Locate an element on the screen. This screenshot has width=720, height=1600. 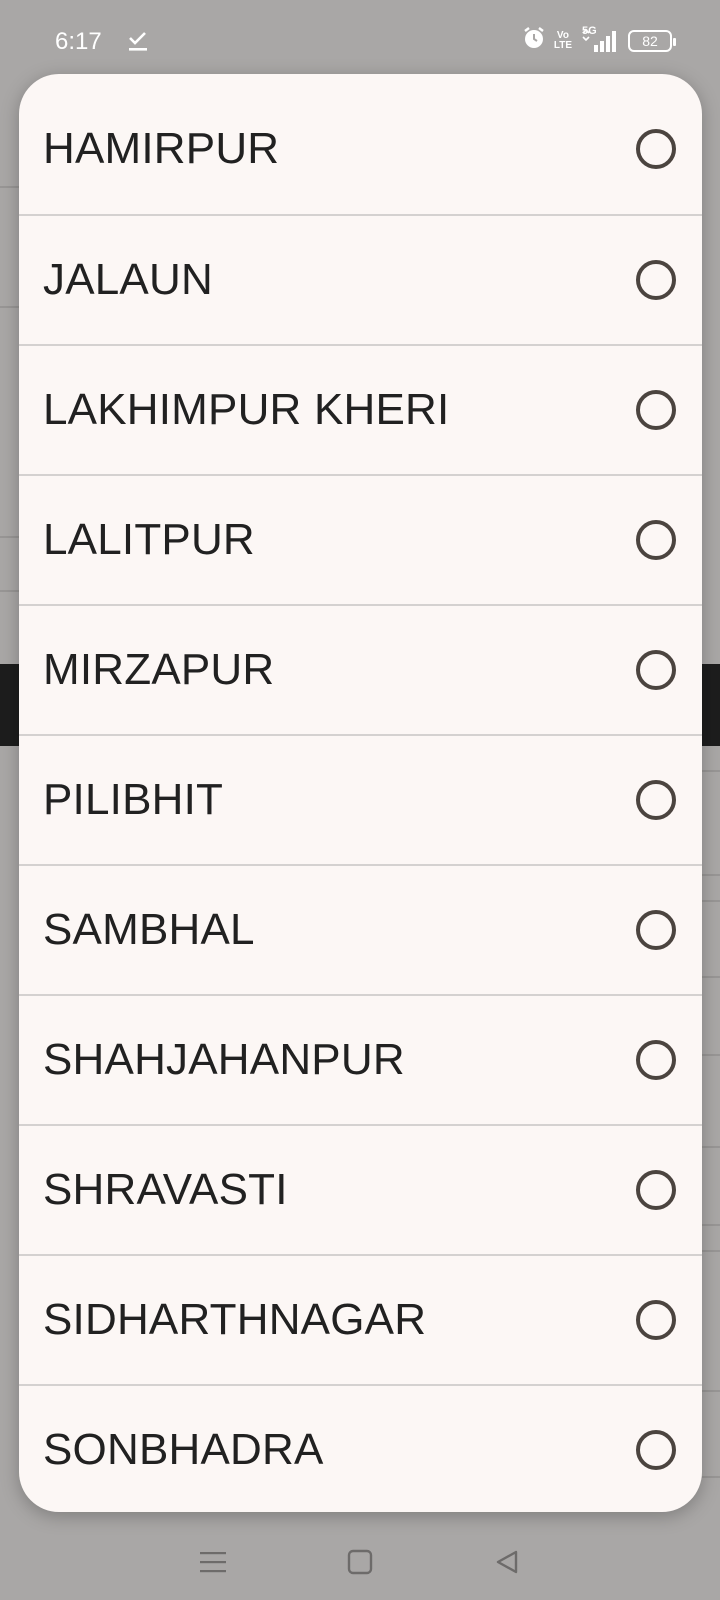
district-option: PILIBHIT is located at coordinates (360, 799).